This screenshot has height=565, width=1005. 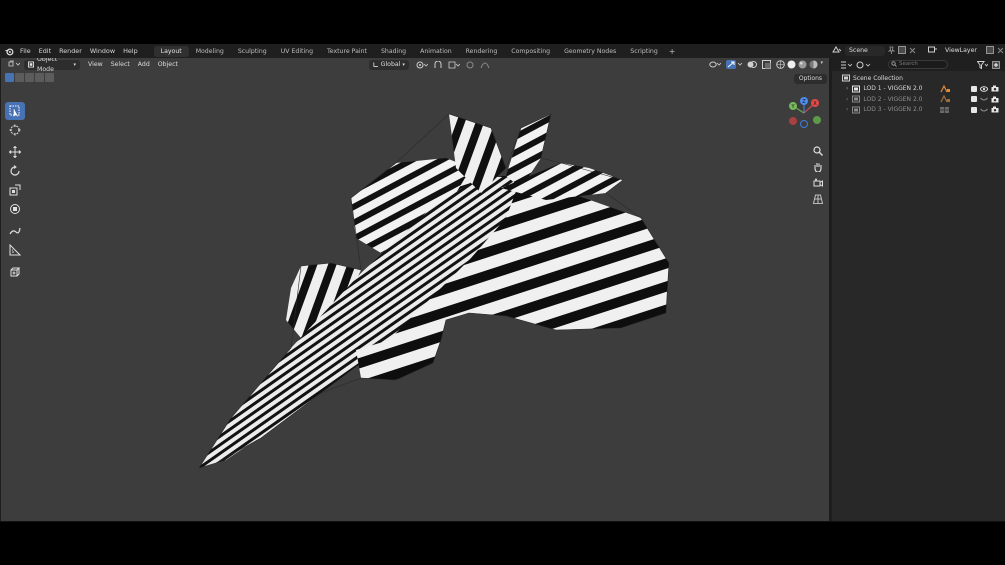 I want to click on scene-name-field: Scene, so click(x=865, y=51).